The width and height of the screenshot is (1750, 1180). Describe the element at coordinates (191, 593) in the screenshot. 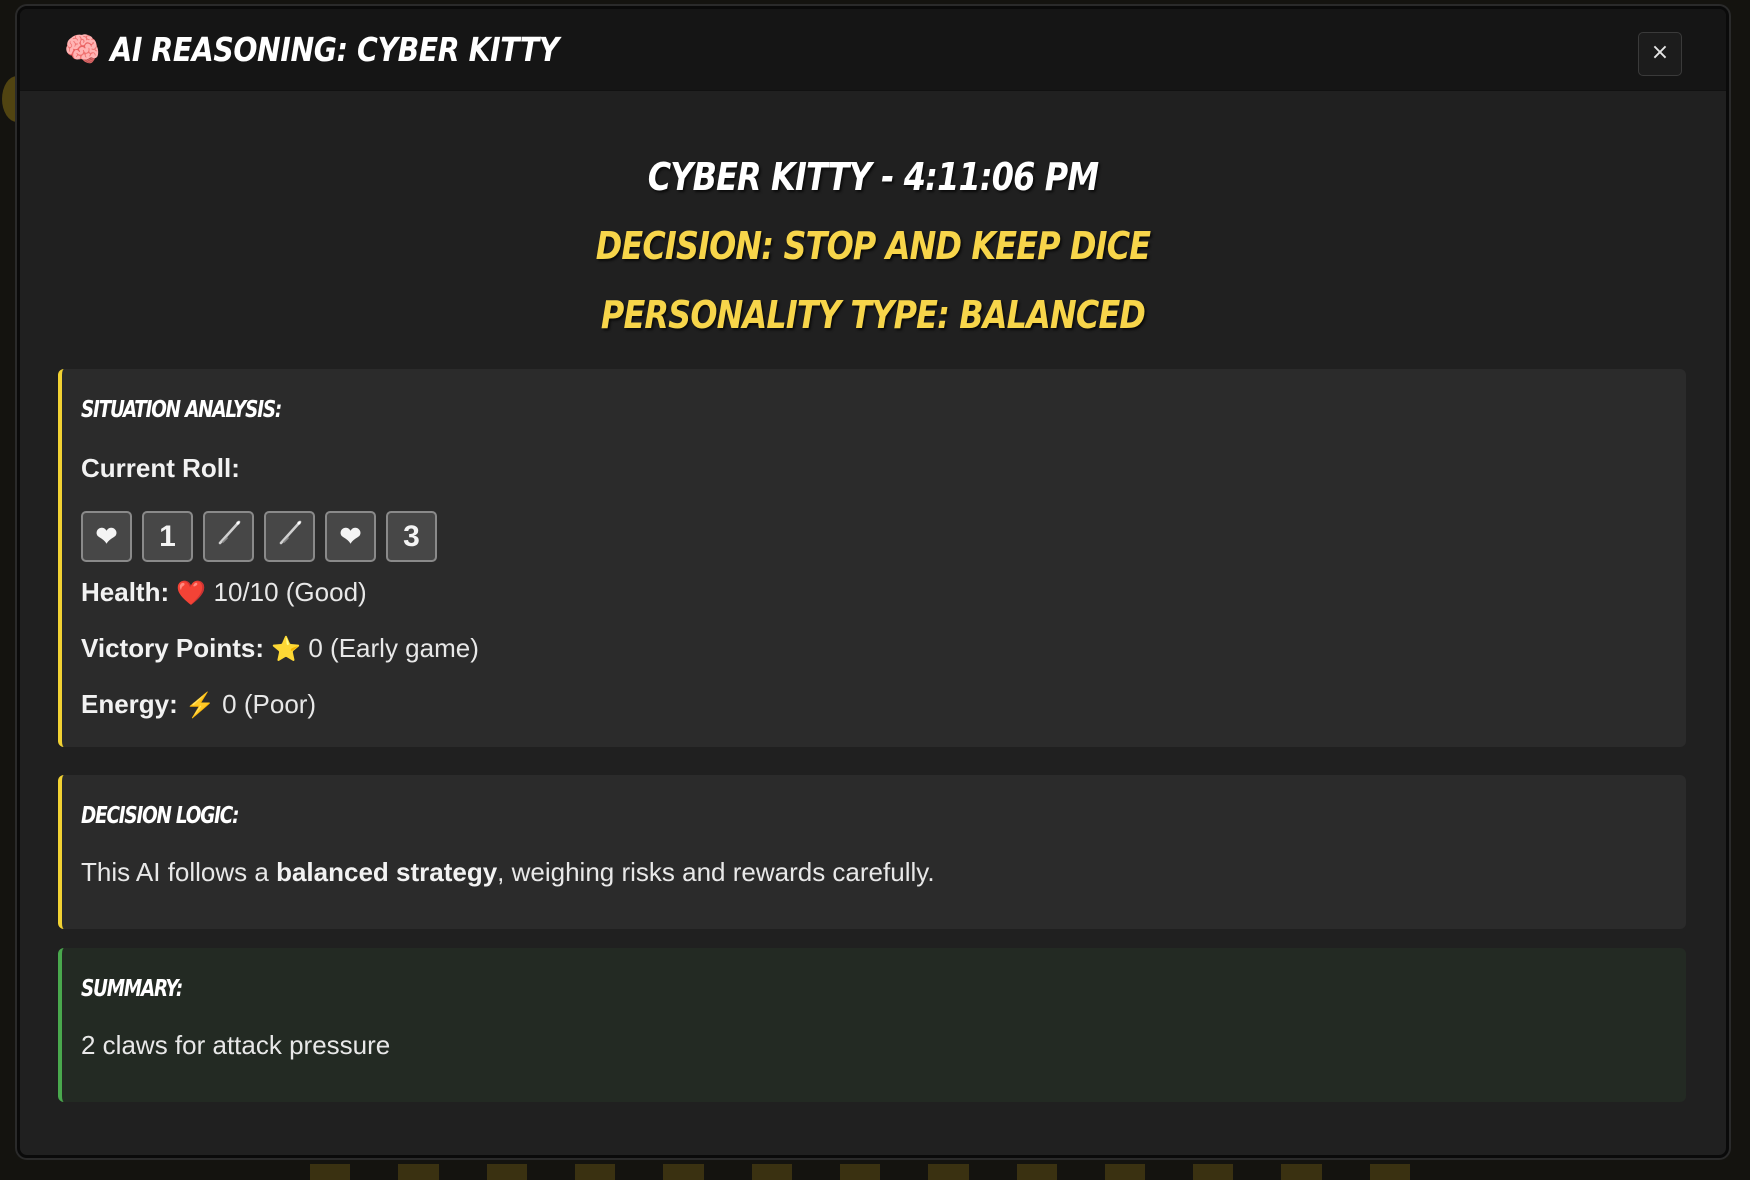

I see `heart-icon: ❤️` at that location.